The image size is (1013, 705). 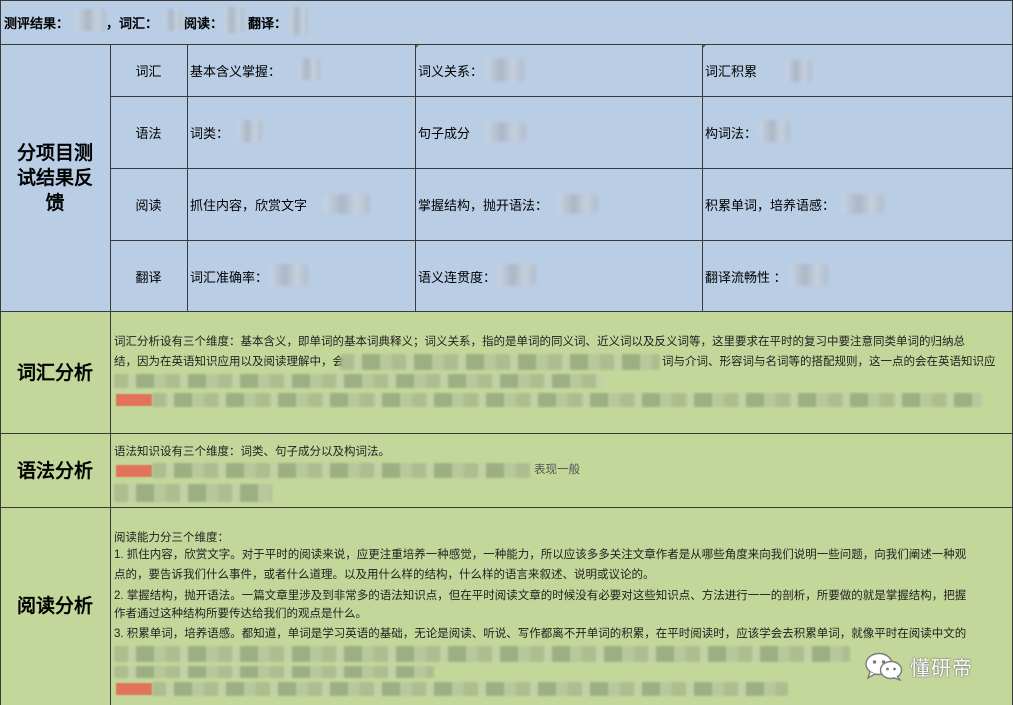 I want to click on category-grammar: 语法, so click(x=148, y=133).